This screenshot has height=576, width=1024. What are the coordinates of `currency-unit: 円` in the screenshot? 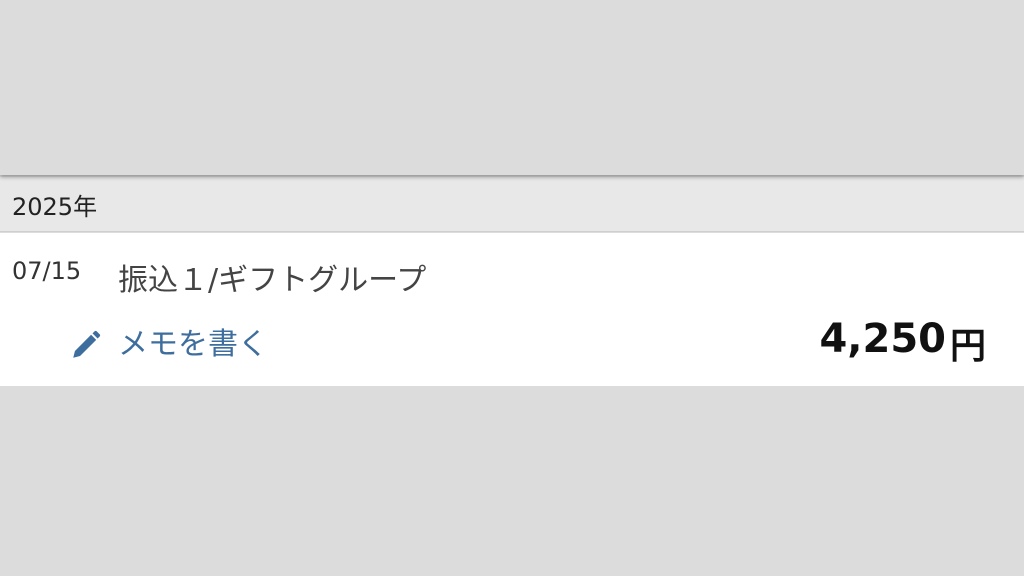 It's located at (967, 346).